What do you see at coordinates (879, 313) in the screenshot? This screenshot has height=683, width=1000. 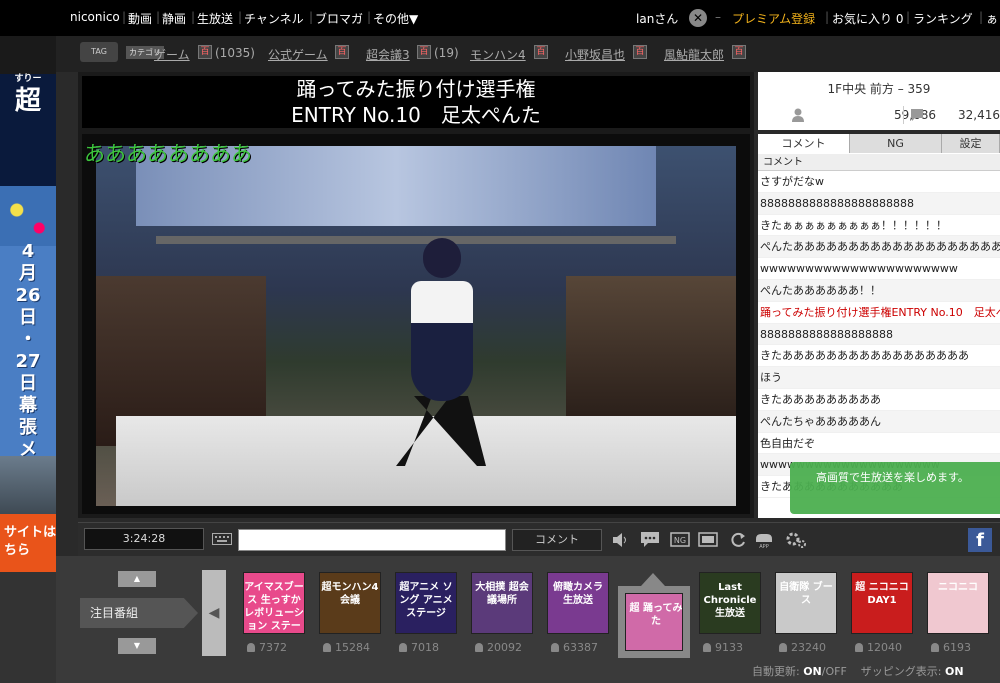 I see `comment-row: 踊ってみた振り付け選手権ENTRY No.10 足太ぺんた` at bounding box center [879, 313].